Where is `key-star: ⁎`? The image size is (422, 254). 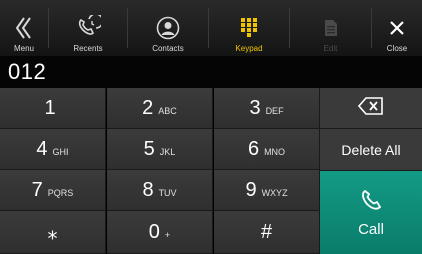 key-star: ⁎ is located at coordinates (53, 232).